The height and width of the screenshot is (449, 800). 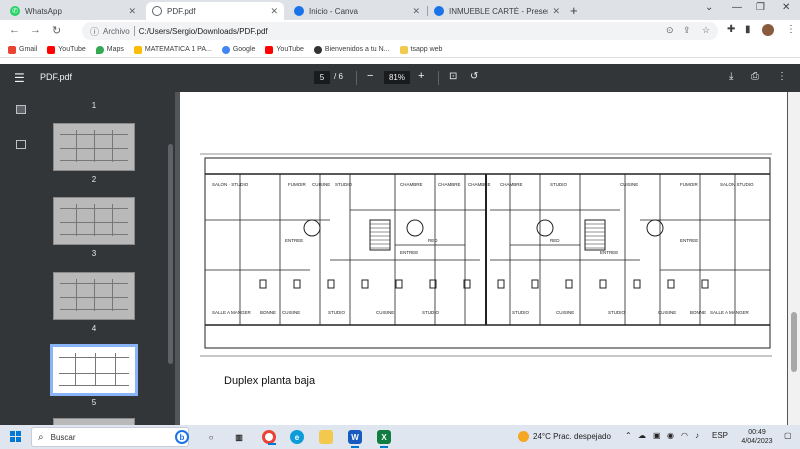 I want to click on plan-room-label: FUMOIR, so click(x=689, y=184).